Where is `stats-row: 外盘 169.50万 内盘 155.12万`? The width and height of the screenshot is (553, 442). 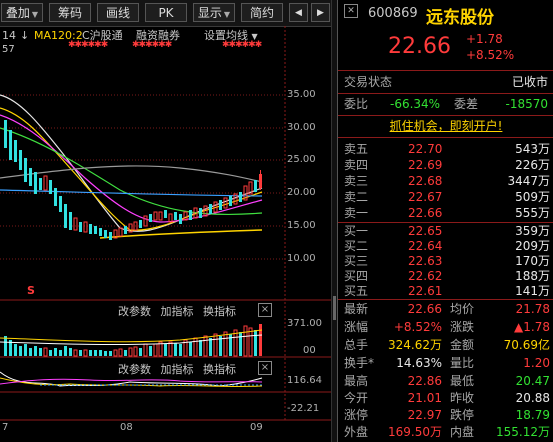
stats-row: 外盘 169.50万 内盘 155.12万 is located at coordinates (445, 432).